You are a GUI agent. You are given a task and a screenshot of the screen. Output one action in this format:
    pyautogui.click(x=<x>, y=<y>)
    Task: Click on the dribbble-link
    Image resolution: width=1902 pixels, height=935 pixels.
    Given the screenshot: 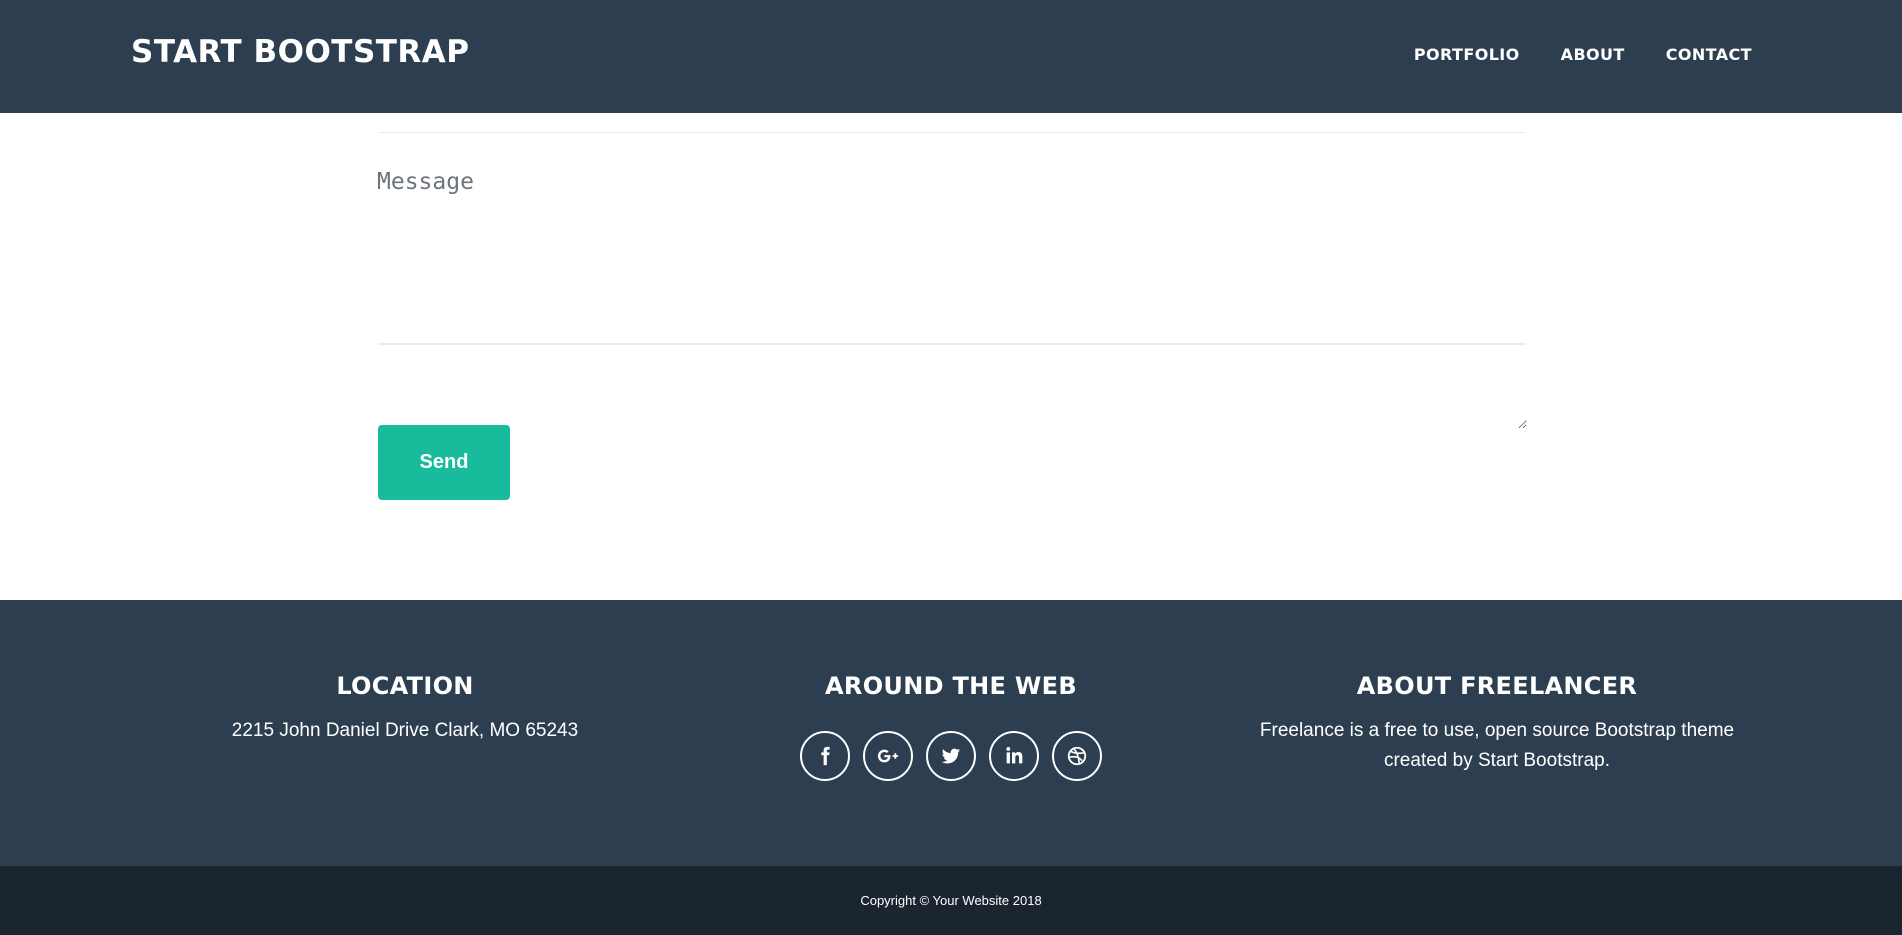 What is the action you would take?
    pyautogui.click(x=1077, y=756)
    